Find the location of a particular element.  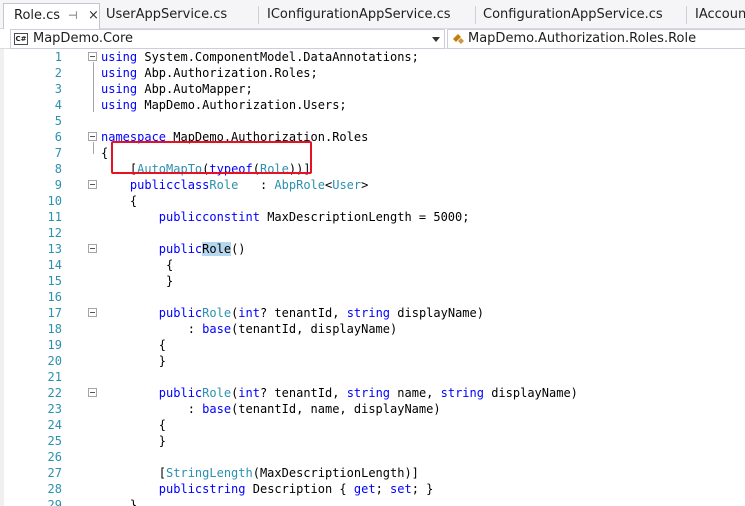

code-token: > is located at coordinates (365, 185).